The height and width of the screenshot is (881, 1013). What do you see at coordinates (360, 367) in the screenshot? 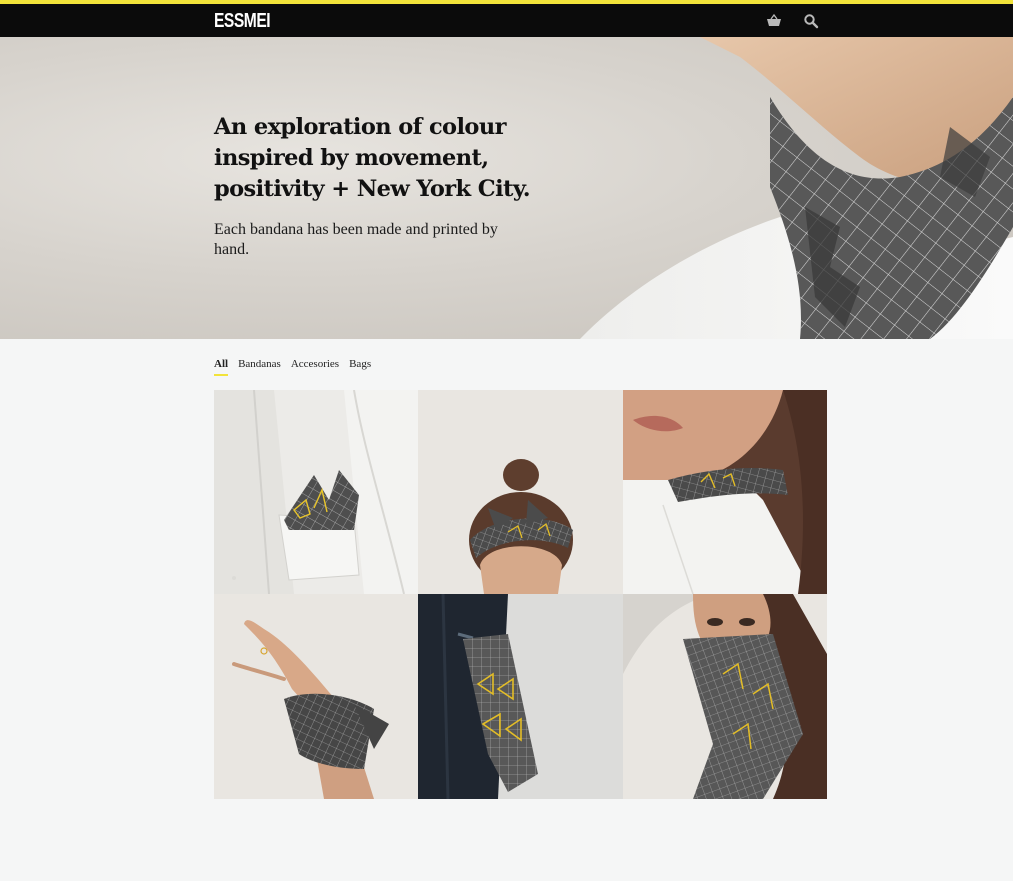
I see `filter-bags: Bags` at bounding box center [360, 367].